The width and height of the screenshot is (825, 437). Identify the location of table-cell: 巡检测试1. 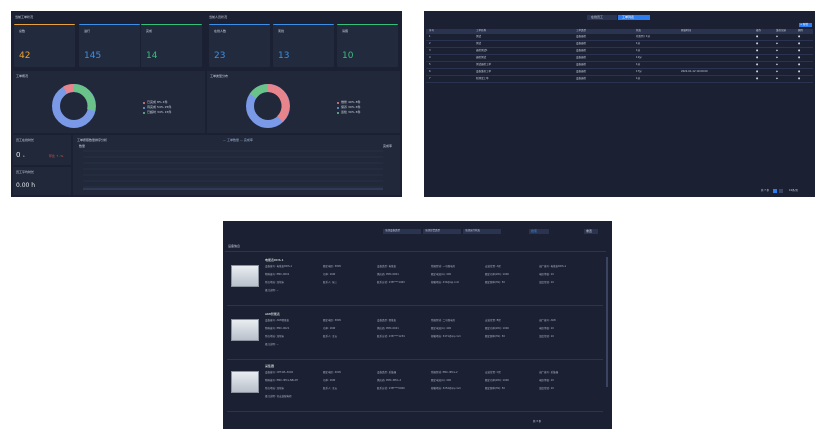
(482, 50).